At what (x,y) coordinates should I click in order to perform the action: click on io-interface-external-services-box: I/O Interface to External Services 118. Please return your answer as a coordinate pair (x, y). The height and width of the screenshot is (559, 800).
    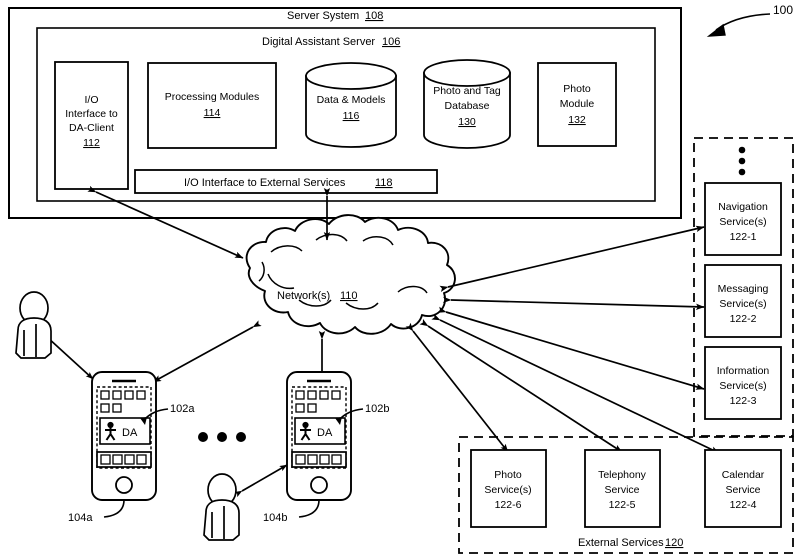
    Looking at the image, I should click on (286, 181).